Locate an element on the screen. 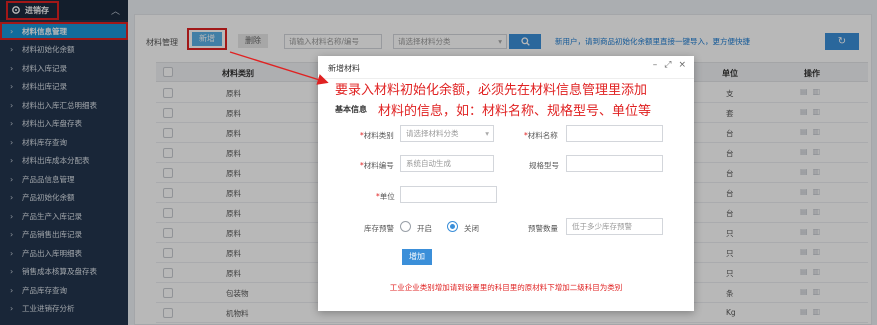 This screenshot has width=877, height=325. dialog-controls: – ⤢ × is located at coordinates (669, 65).